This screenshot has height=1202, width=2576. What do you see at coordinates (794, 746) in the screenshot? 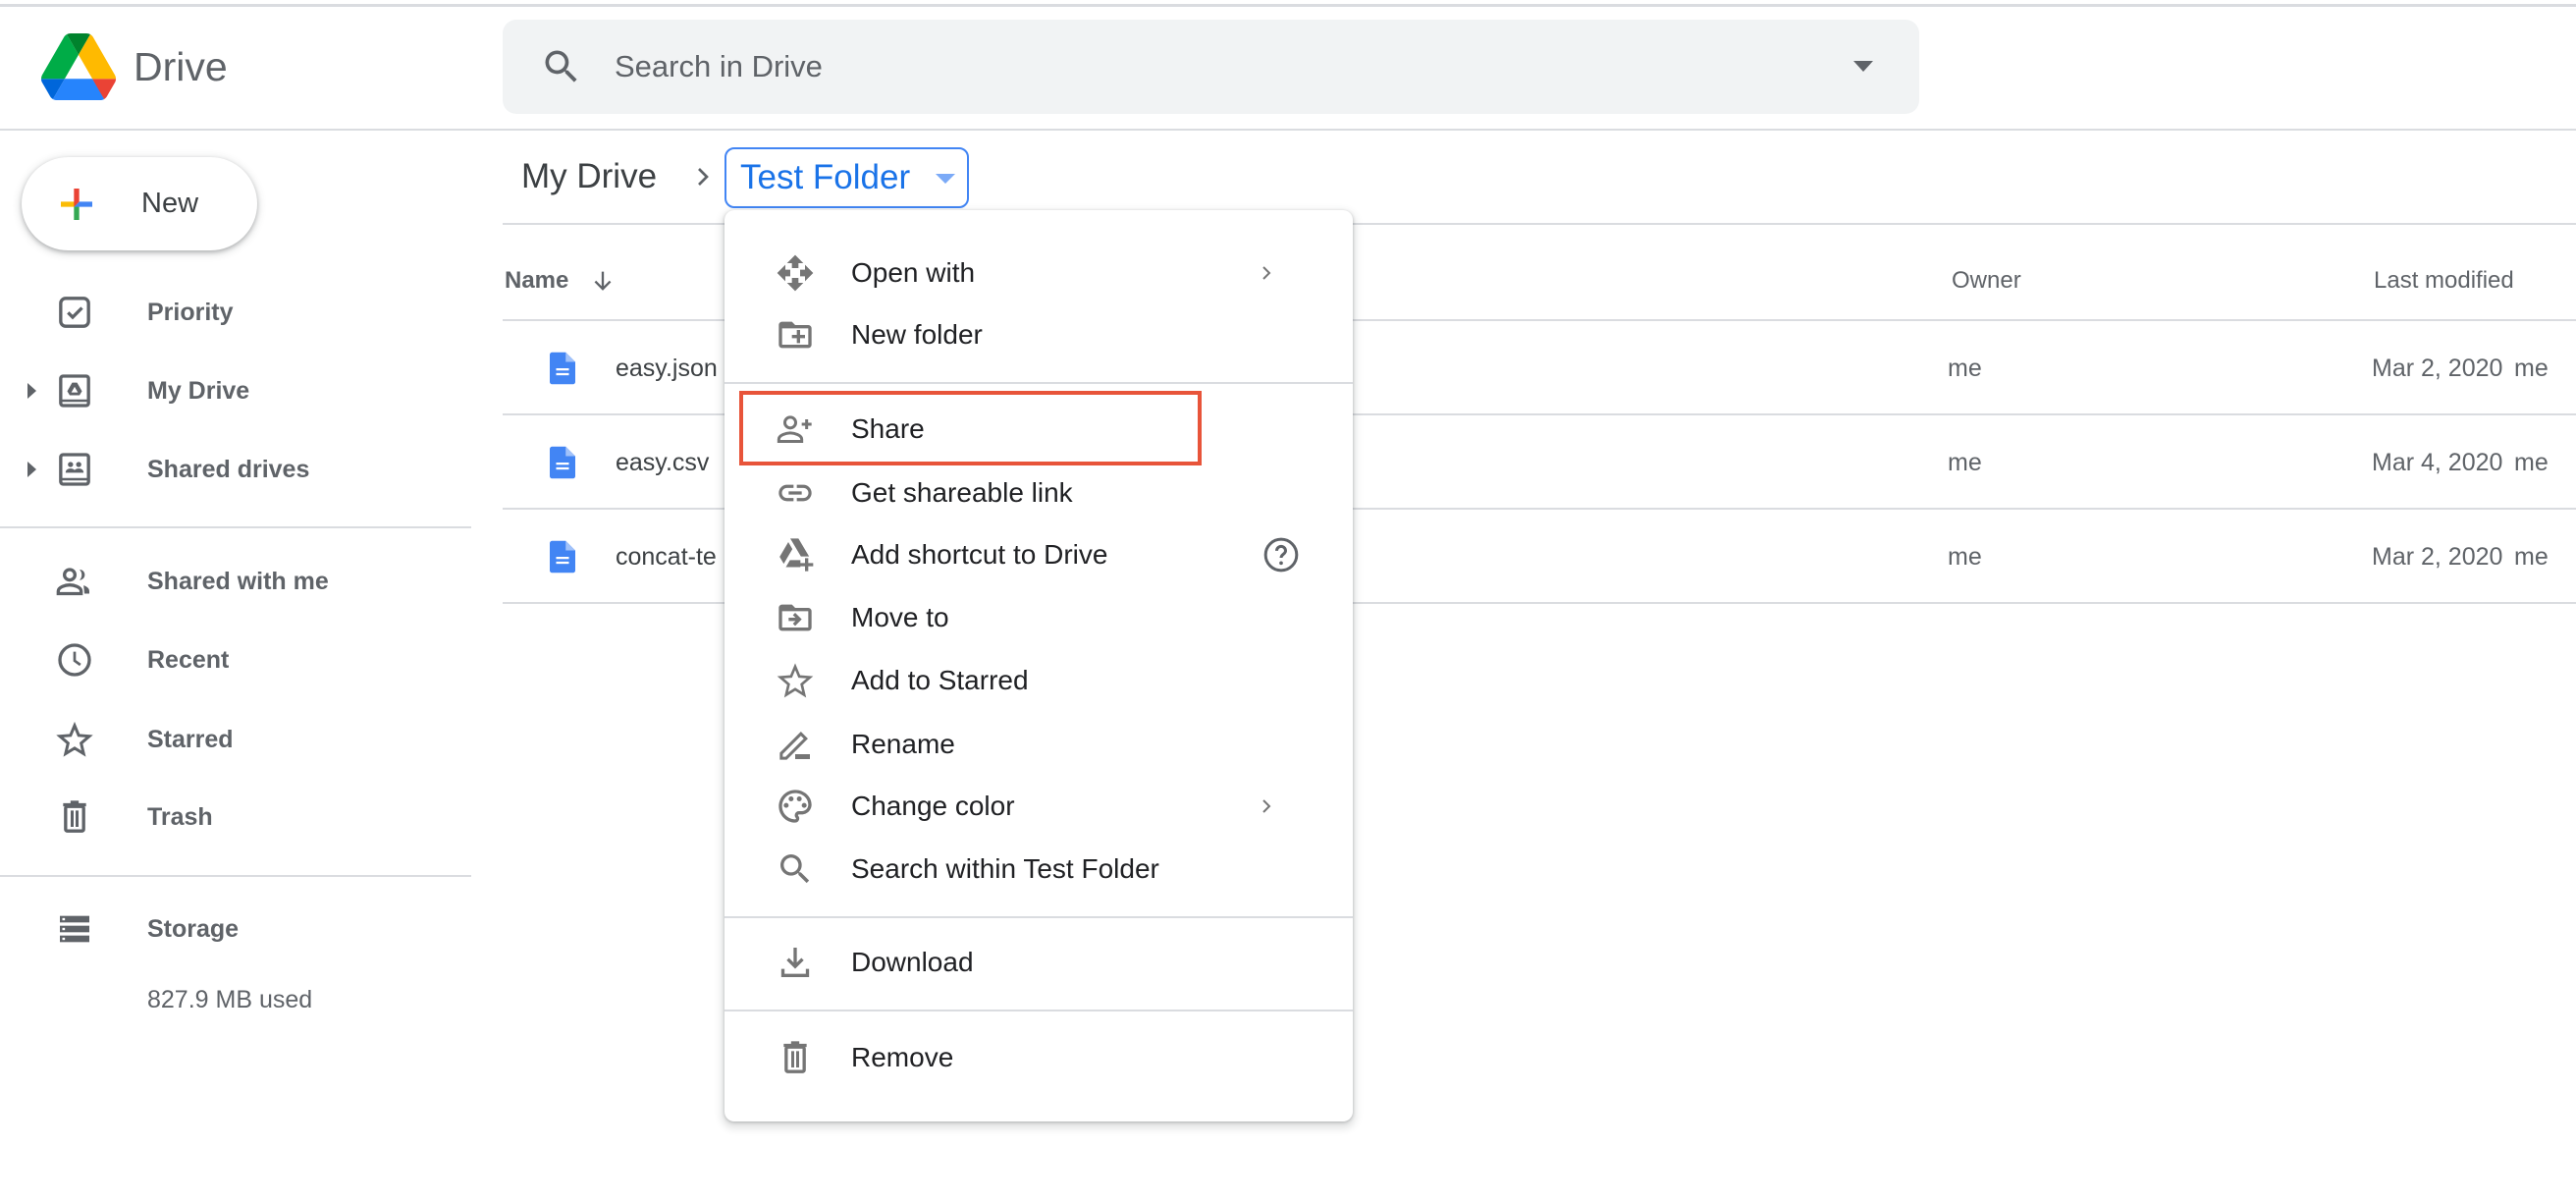
I see `pencil-icon` at bounding box center [794, 746].